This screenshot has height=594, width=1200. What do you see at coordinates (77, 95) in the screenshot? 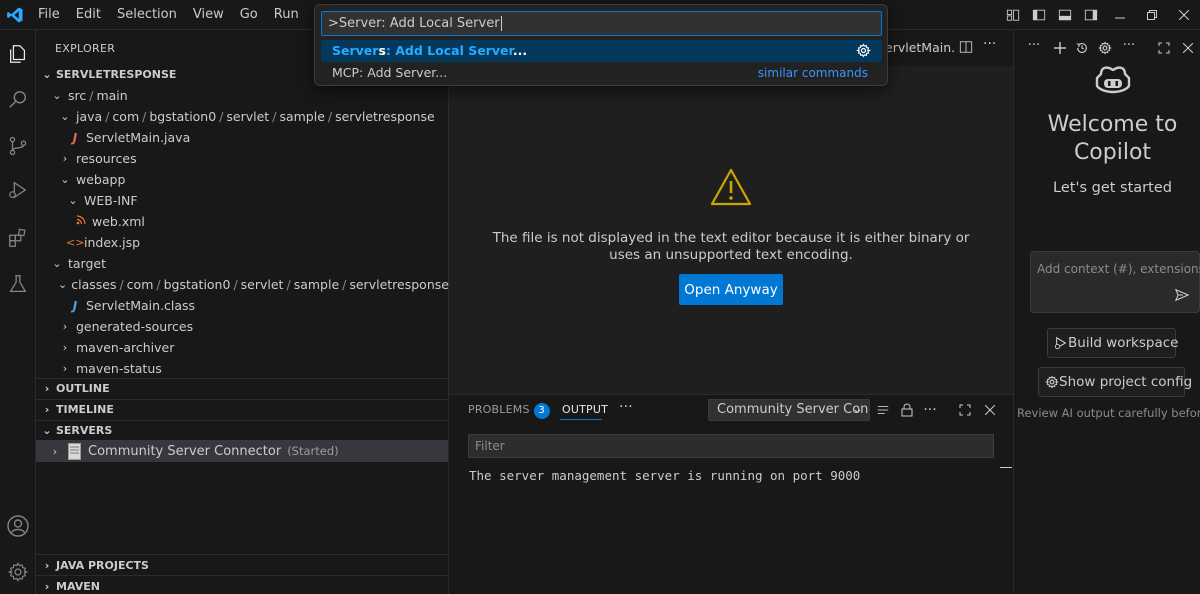
I see `path-segment: src` at bounding box center [77, 95].